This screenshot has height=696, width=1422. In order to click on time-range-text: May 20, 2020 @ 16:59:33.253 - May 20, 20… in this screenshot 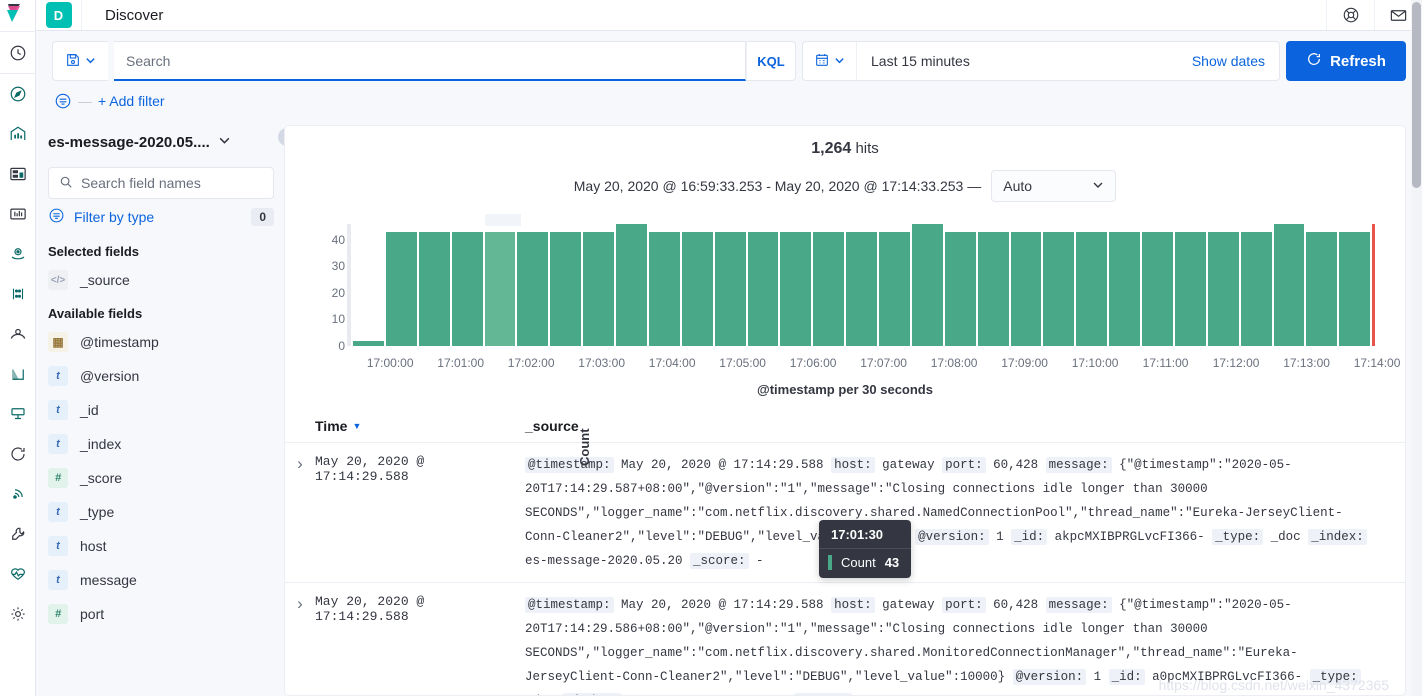, I will do `click(777, 186)`.